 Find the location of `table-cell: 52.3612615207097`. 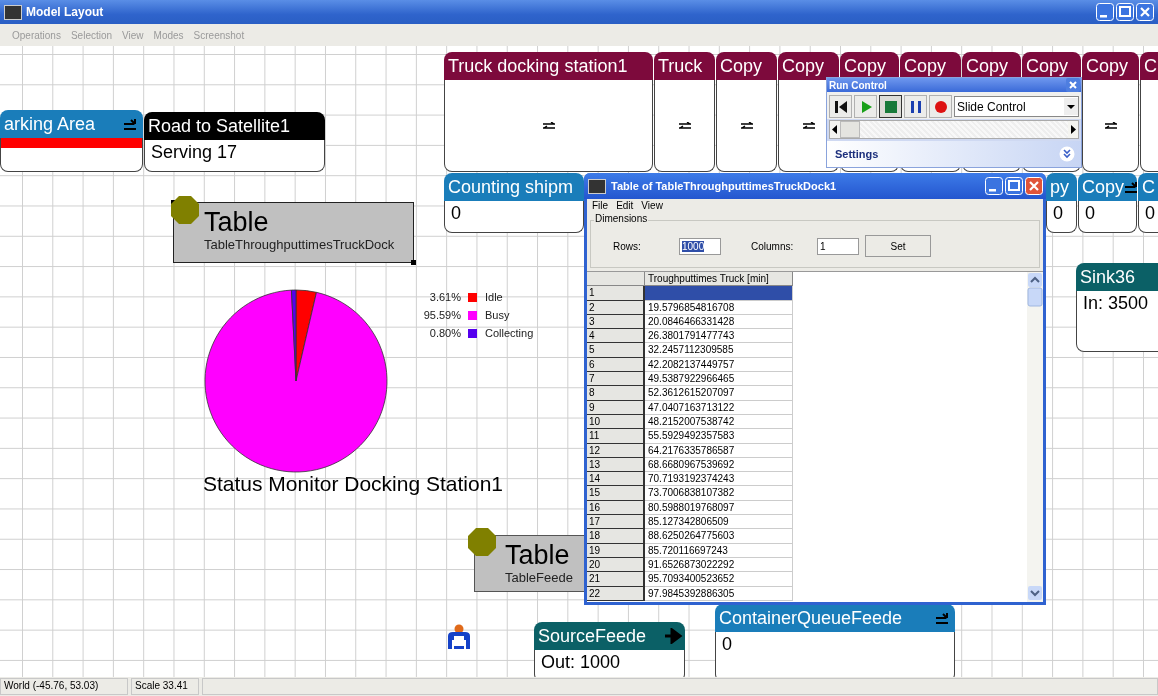

table-cell: 52.3612615207097 is located at coordinates (719, 393).